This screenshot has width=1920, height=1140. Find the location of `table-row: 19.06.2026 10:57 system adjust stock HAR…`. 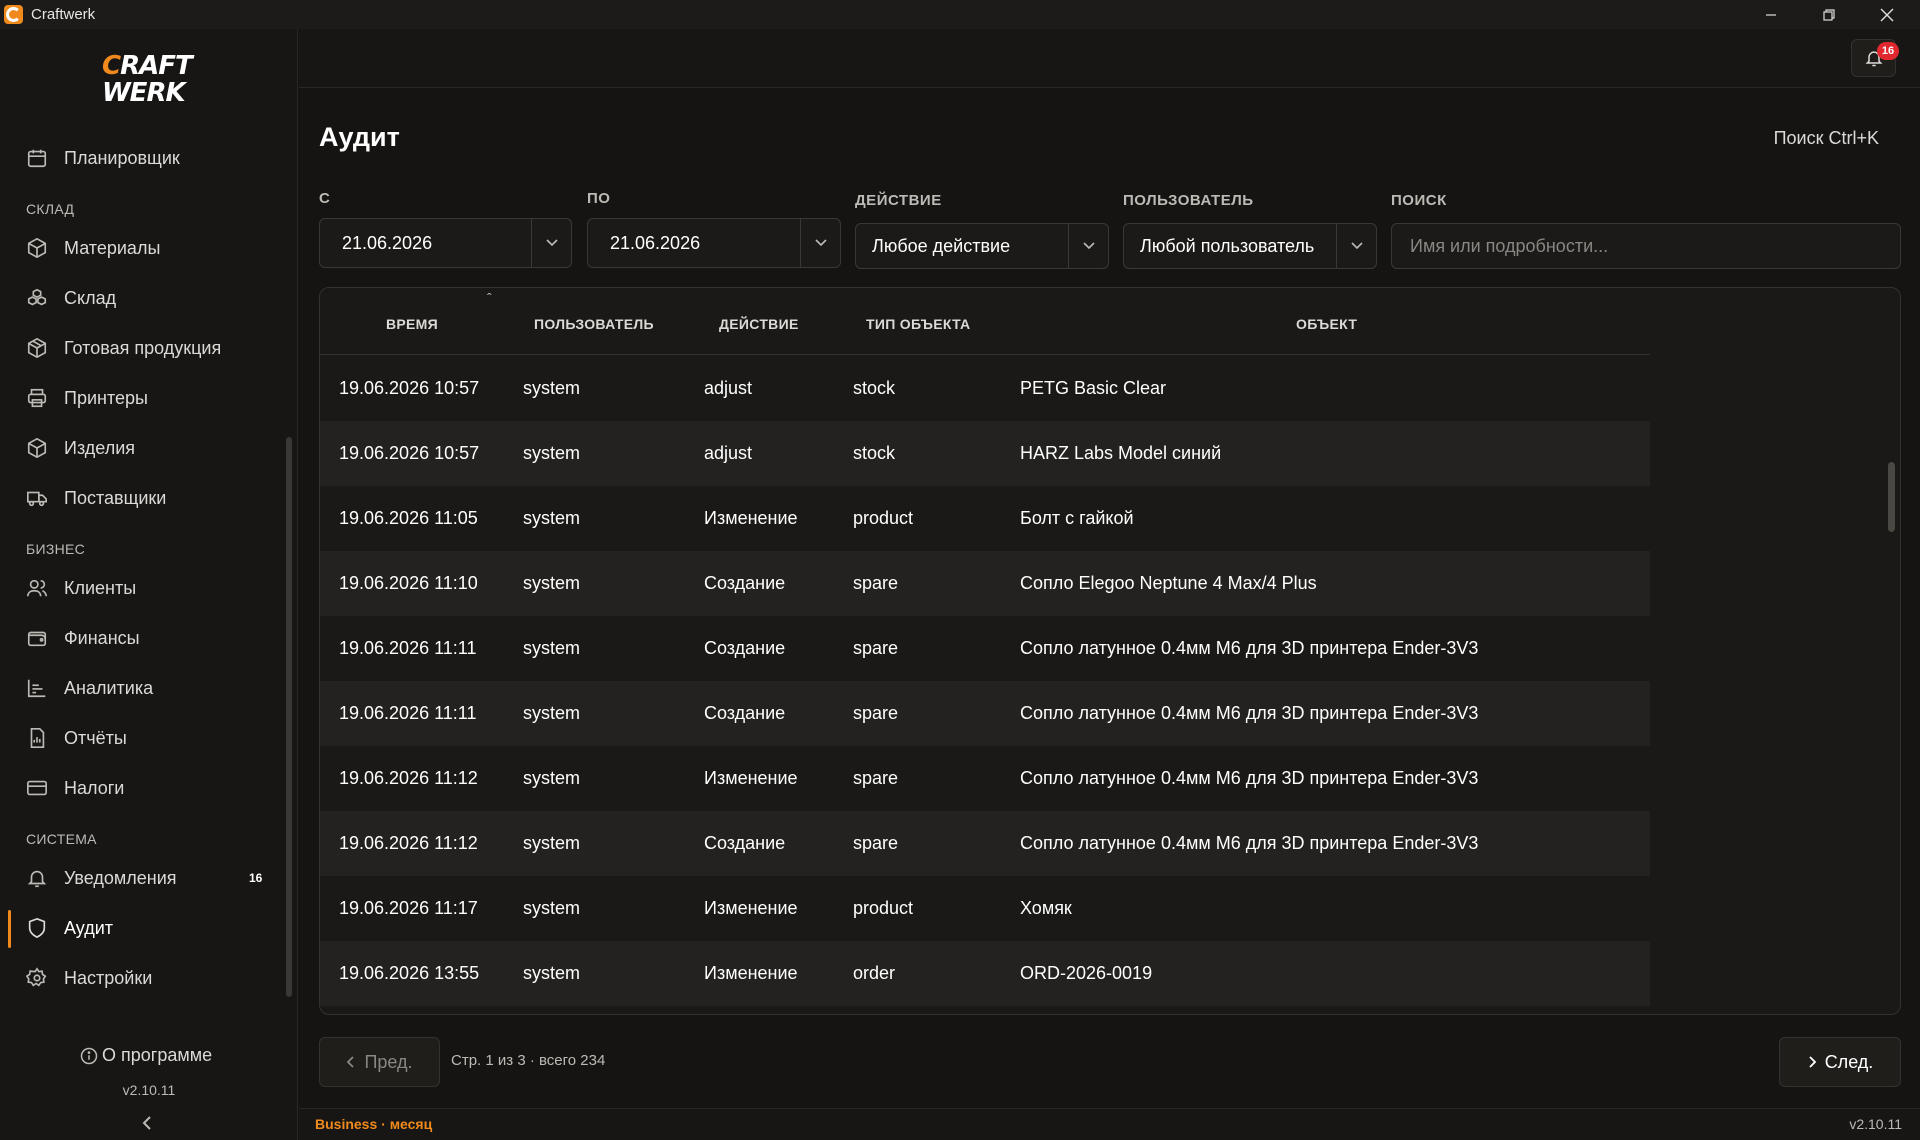

table-row: 19.06.2026 10:57 system adjust stock HAR… is located at coordinates (985, 453).